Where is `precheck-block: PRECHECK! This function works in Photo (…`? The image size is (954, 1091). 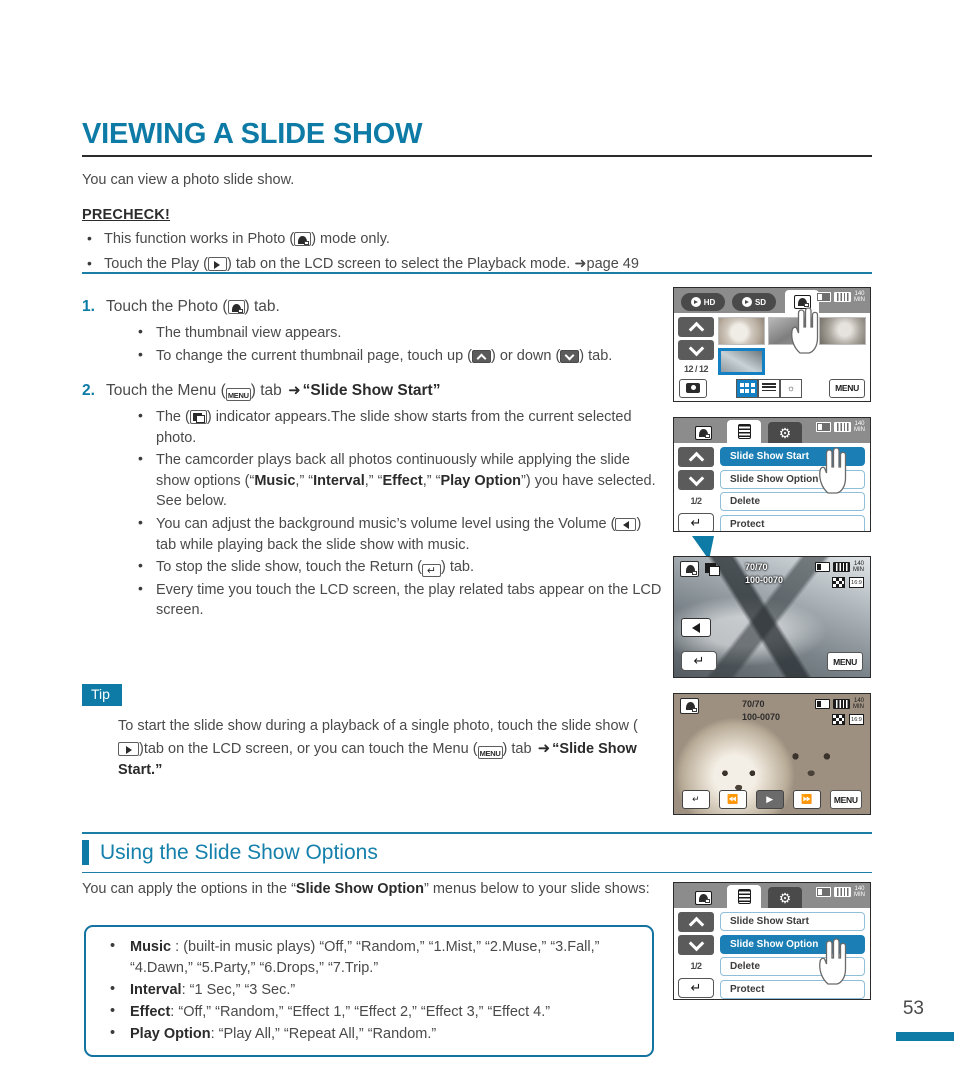 precheck-block: PRECHECK! This function works in Photo (… is located at coordinates (382, 241).